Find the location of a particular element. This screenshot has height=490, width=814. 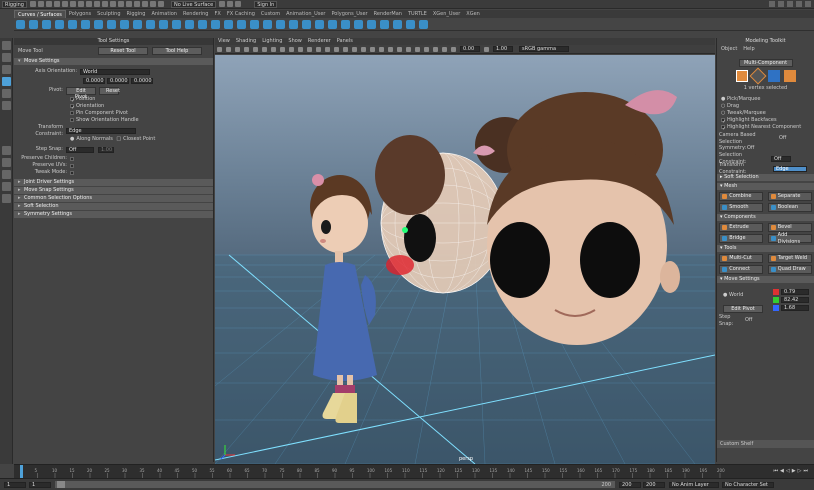

lasso-tool-icon is located at coordinates (6, 57).